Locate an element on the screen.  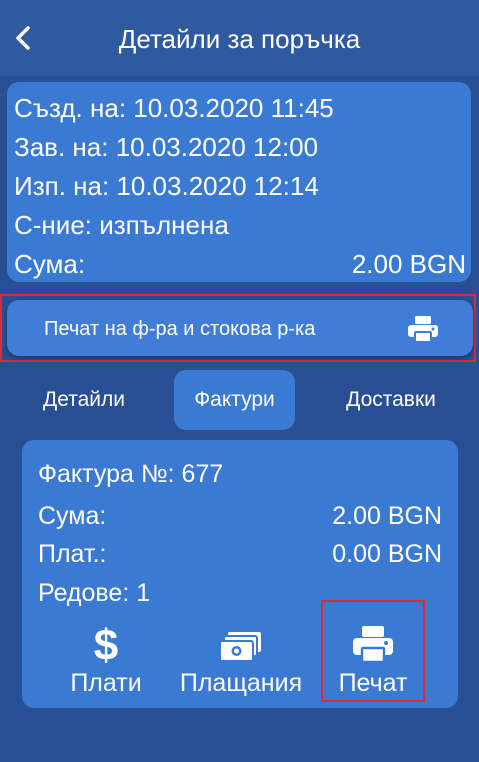
invoice-paid-label: Плат.: is located at coordinates (72, 554).